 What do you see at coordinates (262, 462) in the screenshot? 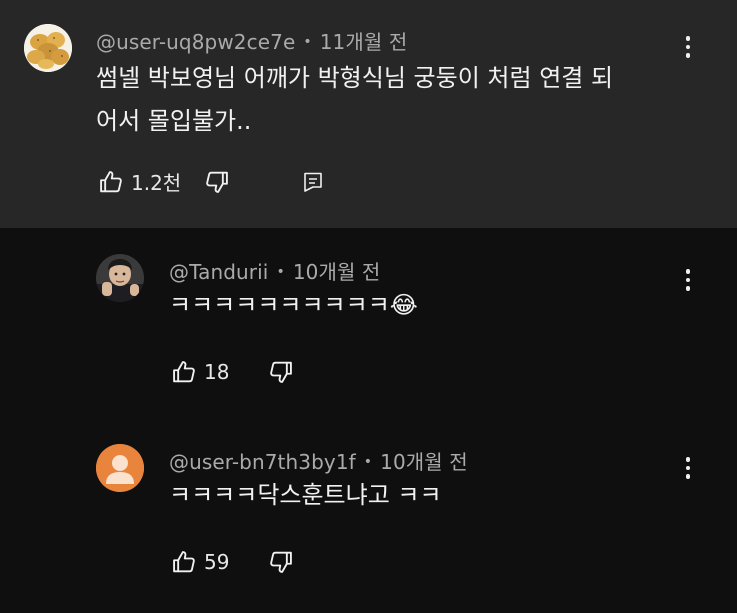
I see `comment-author: @user-bn7th3by1f` at bounding box center [262, 462].